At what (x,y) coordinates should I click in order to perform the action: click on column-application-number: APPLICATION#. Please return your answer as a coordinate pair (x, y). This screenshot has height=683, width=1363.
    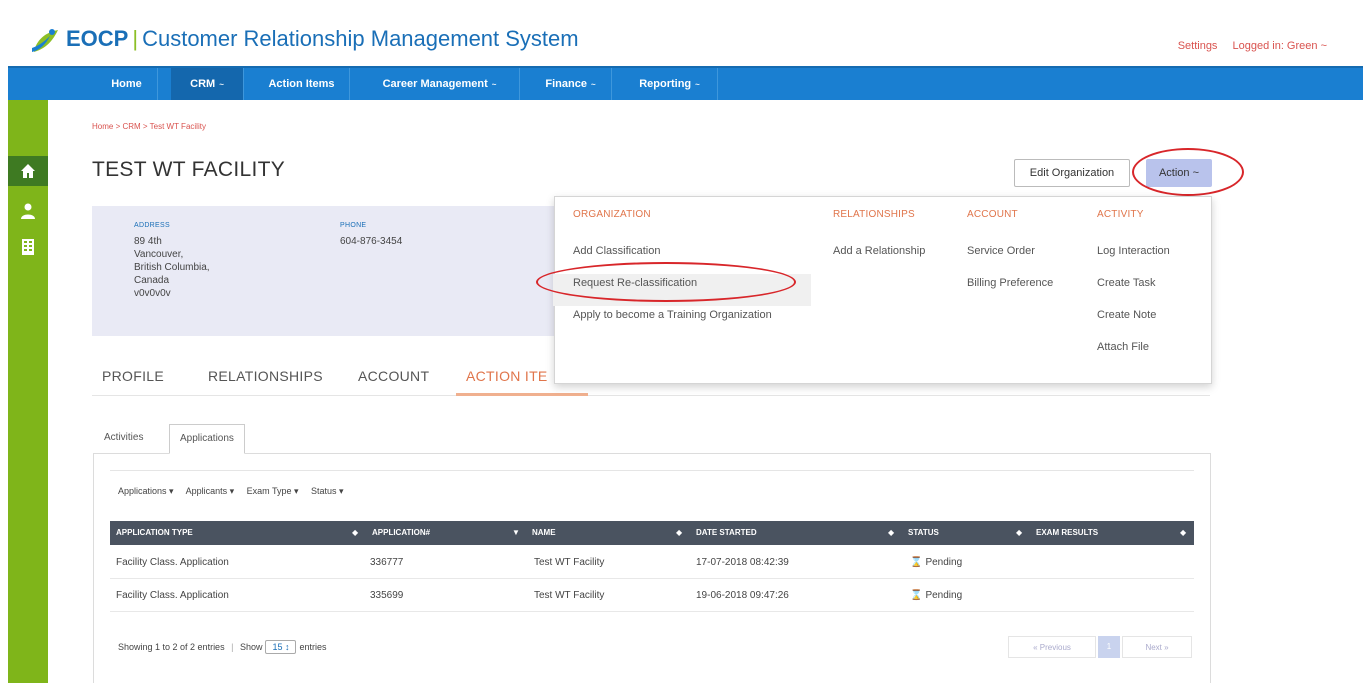
    Looking at the image, I should click on (401, 533).